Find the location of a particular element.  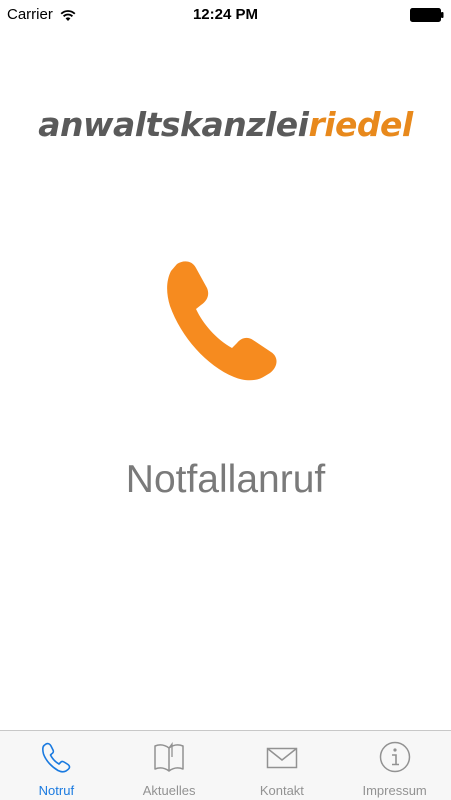

logo: anwaltskanzleiriedel is located at coordinates (225, 124).